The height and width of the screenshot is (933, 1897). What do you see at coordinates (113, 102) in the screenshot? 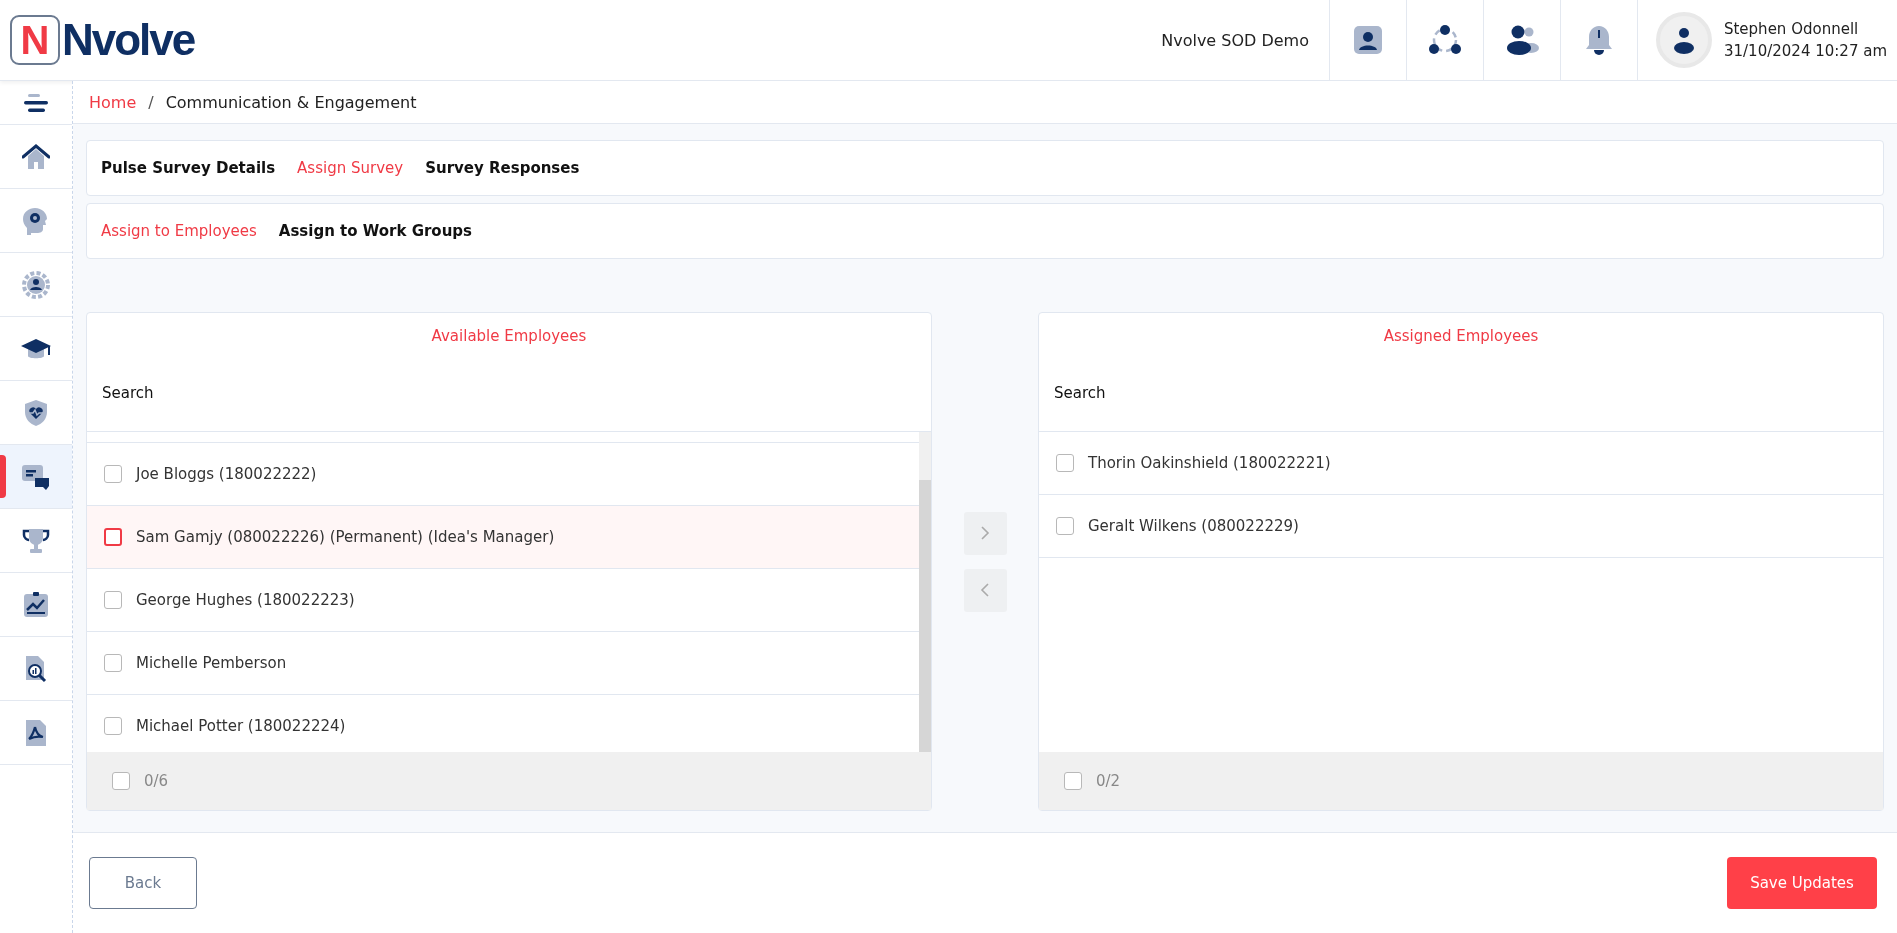
I see `breadcrumb-link: Home` at bounding box center [113, 102].